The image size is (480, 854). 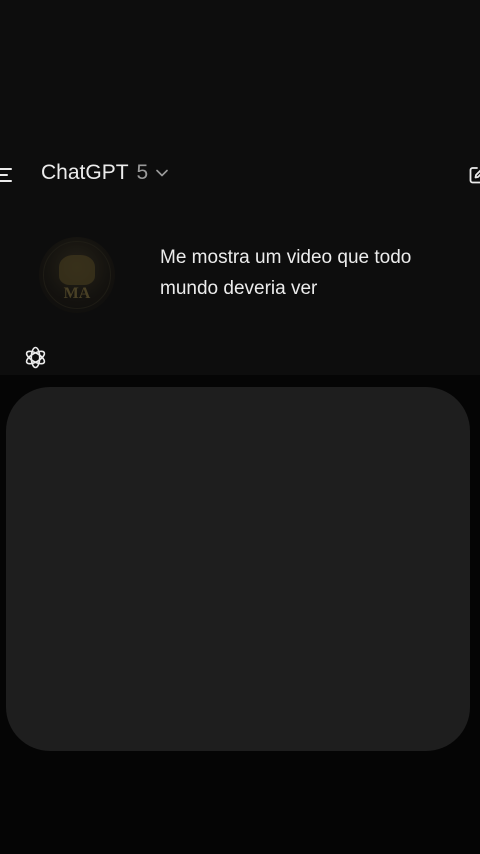 I want to click on app-title: ChatGPT, so click(x=85, y=172).